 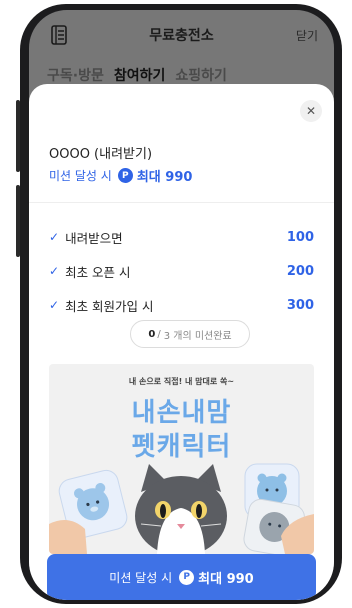 What do you see at coordinates (18, 136) in the screenshot?
I see `volume-up-button` at bounding box center [18, 136].